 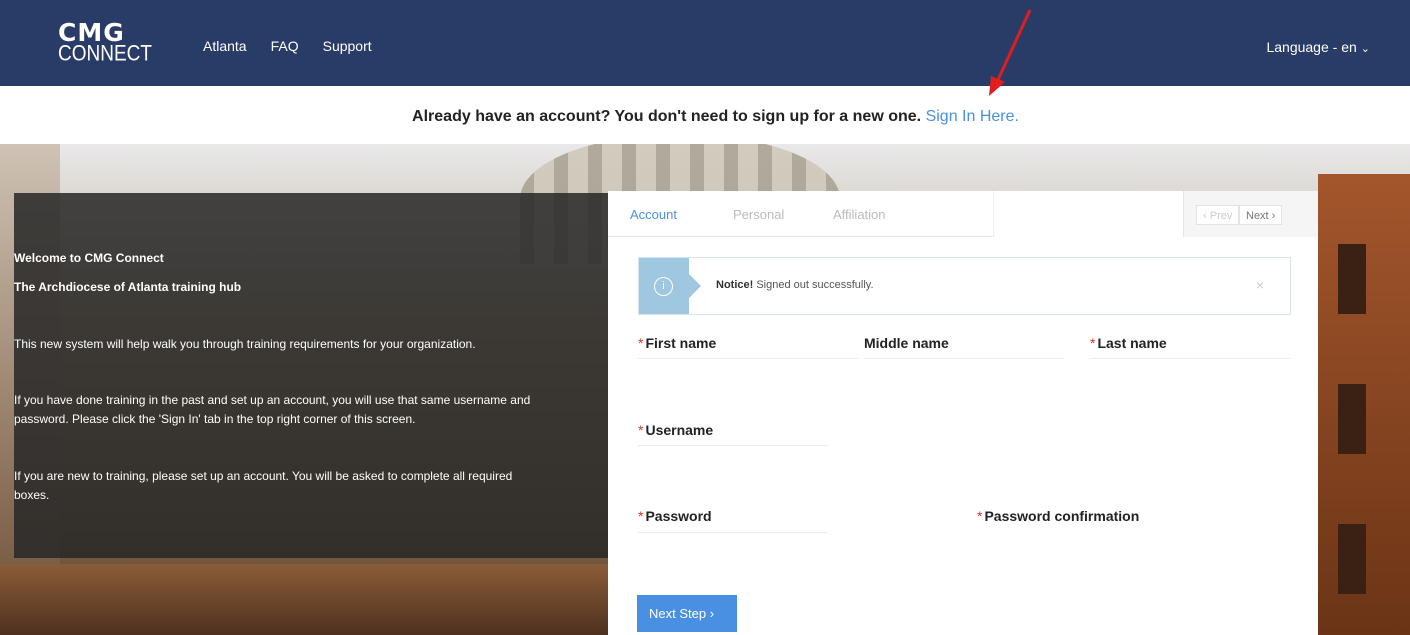 What do you see at coordinates (347, 46) in the screenshot?
I see `nav-link-support: Support` at bounding box center [347, 46].